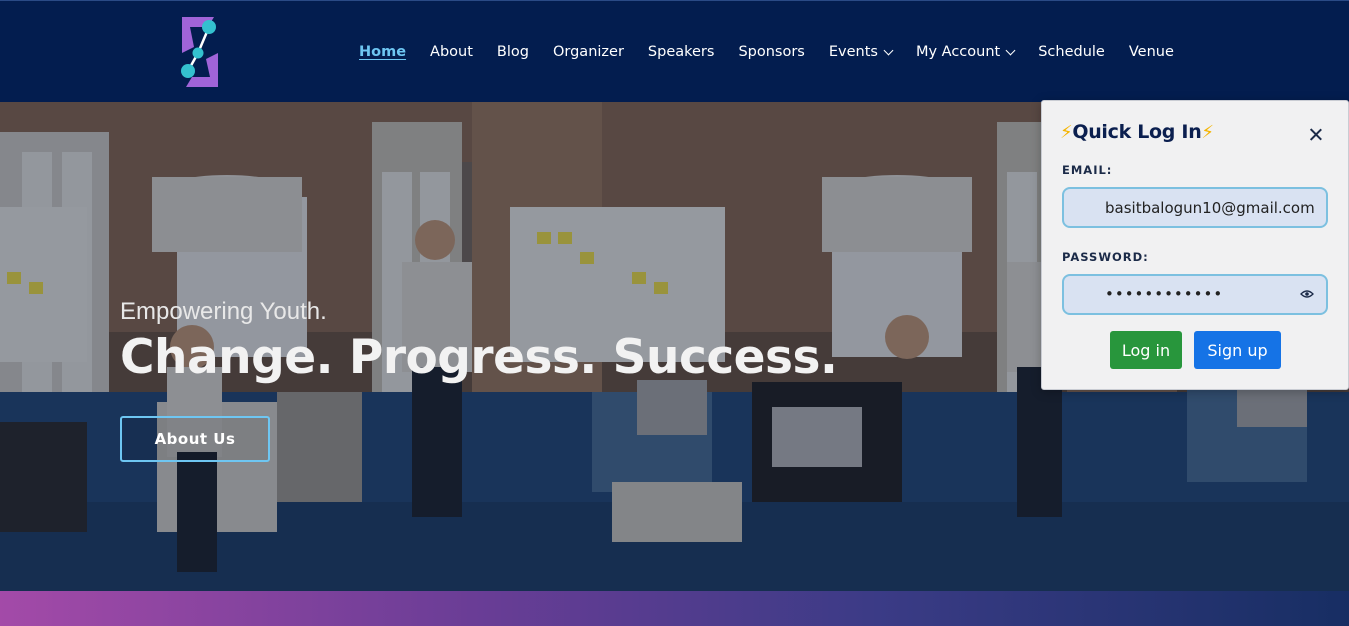  Describe the element at coordinates (1210, 208) in the screenshot. I see `email-value: basitbalogun10@gmail.com` at that location.